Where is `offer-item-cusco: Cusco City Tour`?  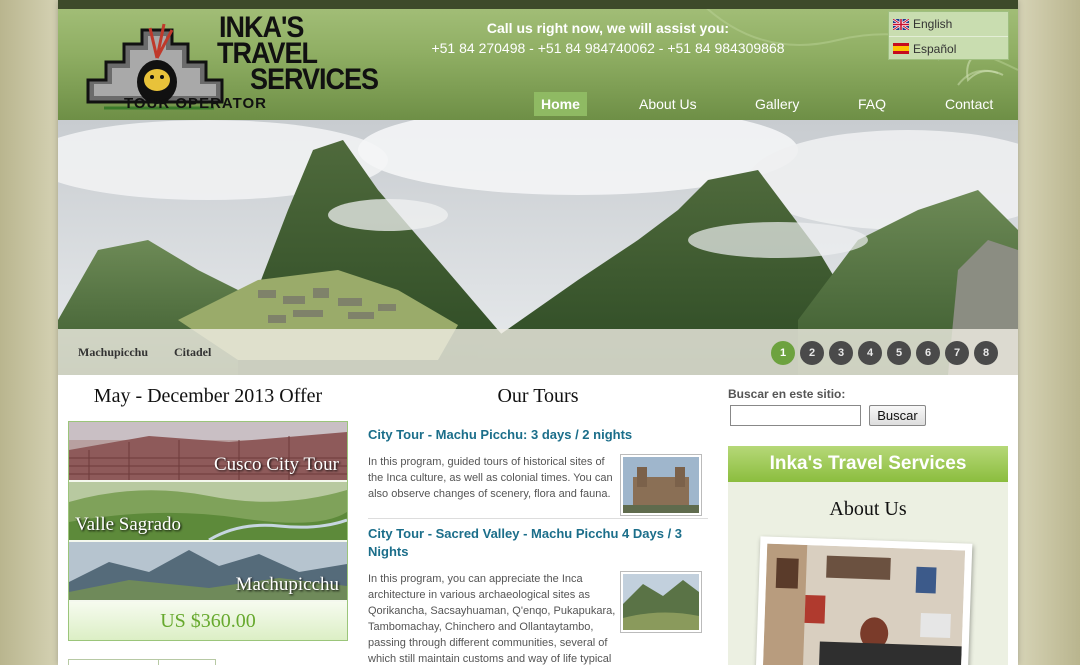 offer-item-cusco: Cusco City Tour is located at coordinates (208, 451).